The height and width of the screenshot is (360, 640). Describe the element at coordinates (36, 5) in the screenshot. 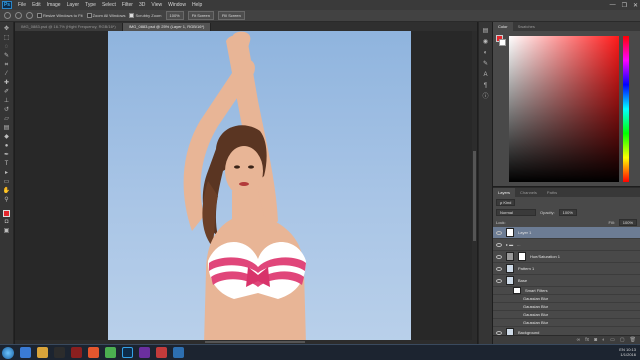

I see `menu-edit: Edit` at that location.